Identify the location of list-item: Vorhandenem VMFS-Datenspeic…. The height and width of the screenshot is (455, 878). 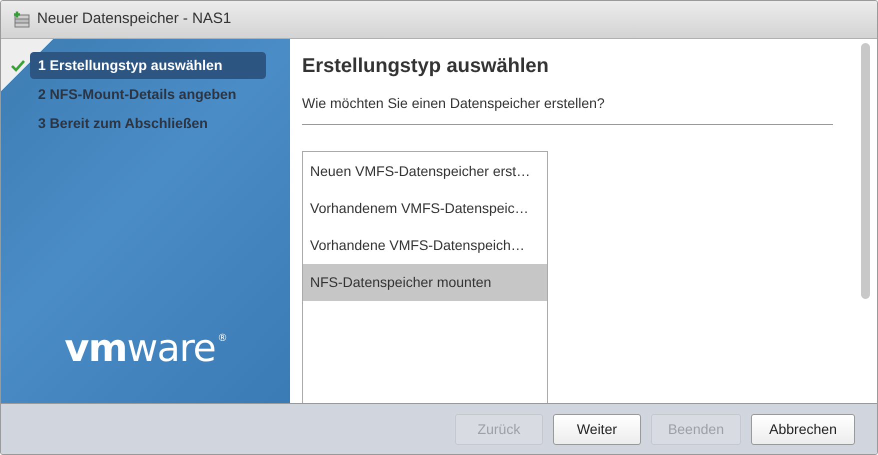
(425, 208).